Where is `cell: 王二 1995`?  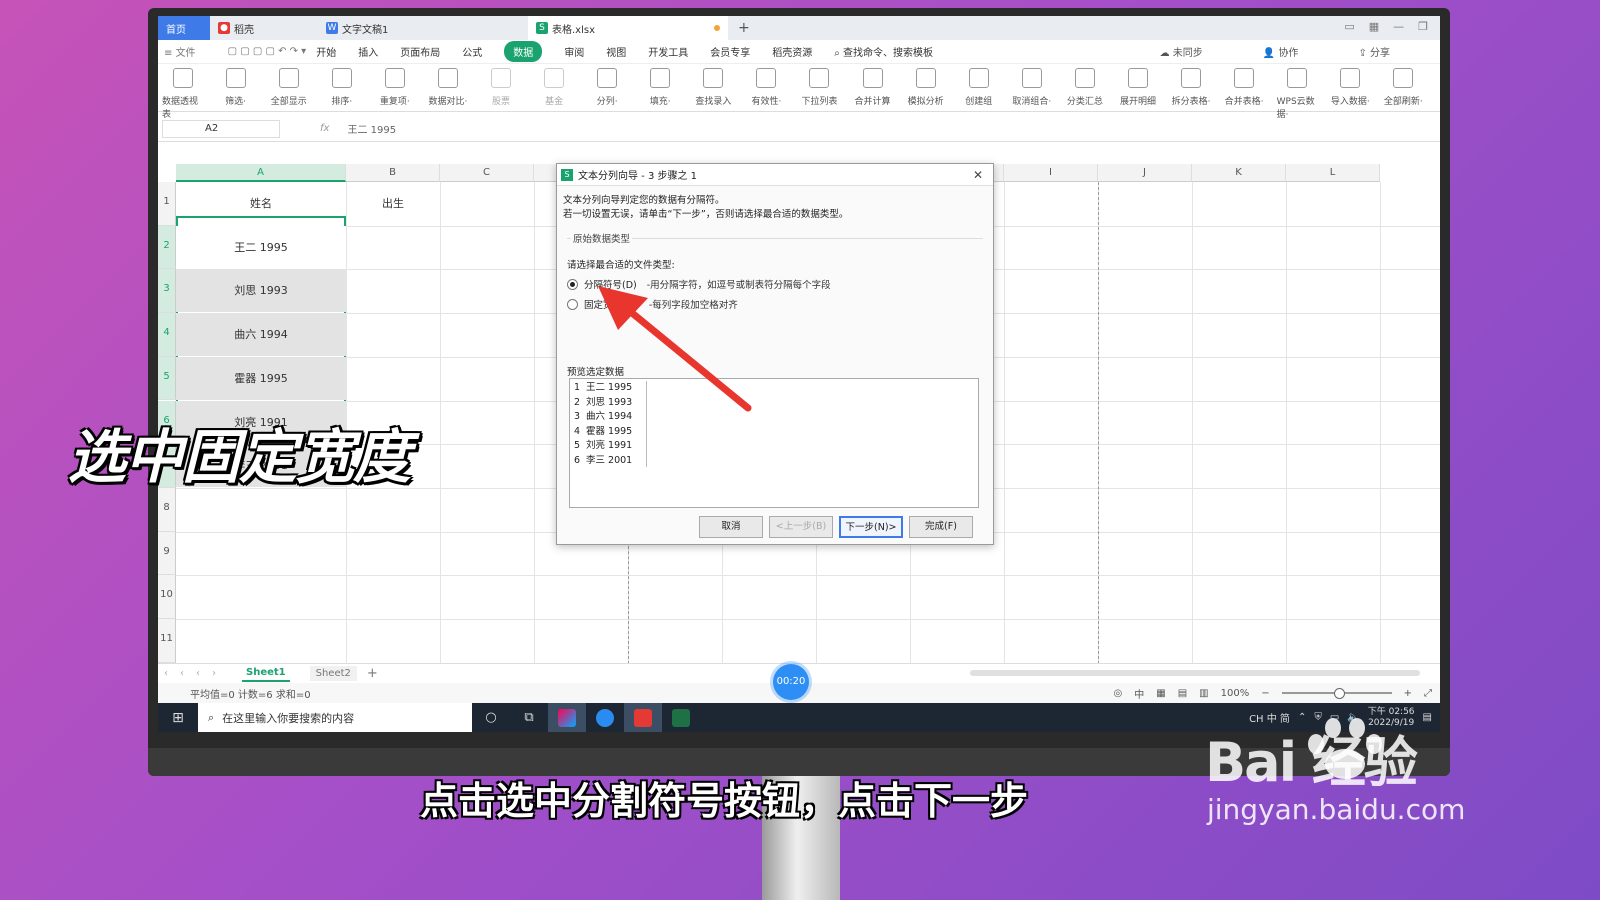 cell: 王二 1995 is located at coordinates (261, 247).